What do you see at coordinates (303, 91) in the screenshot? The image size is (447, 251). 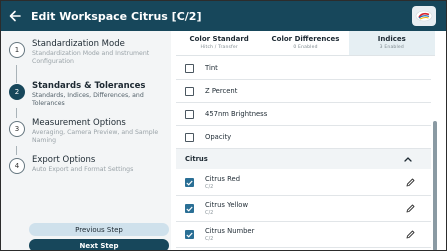 I see `list-item: Z Percent` at bounding box center [303, 91].